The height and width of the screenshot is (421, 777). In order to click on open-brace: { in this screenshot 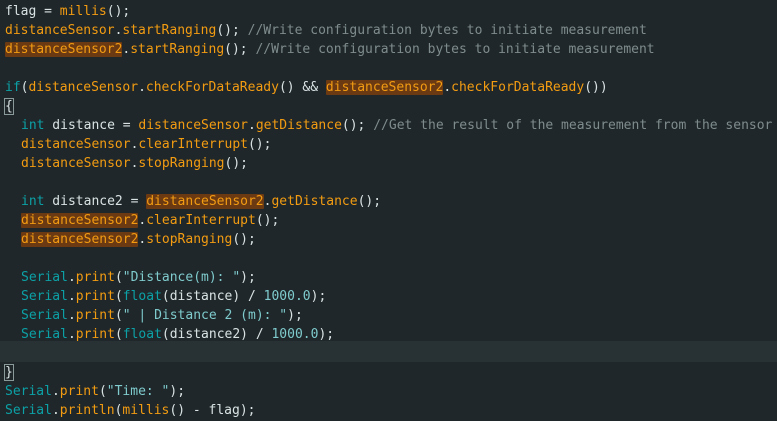, I will do `click(9, 106)`.